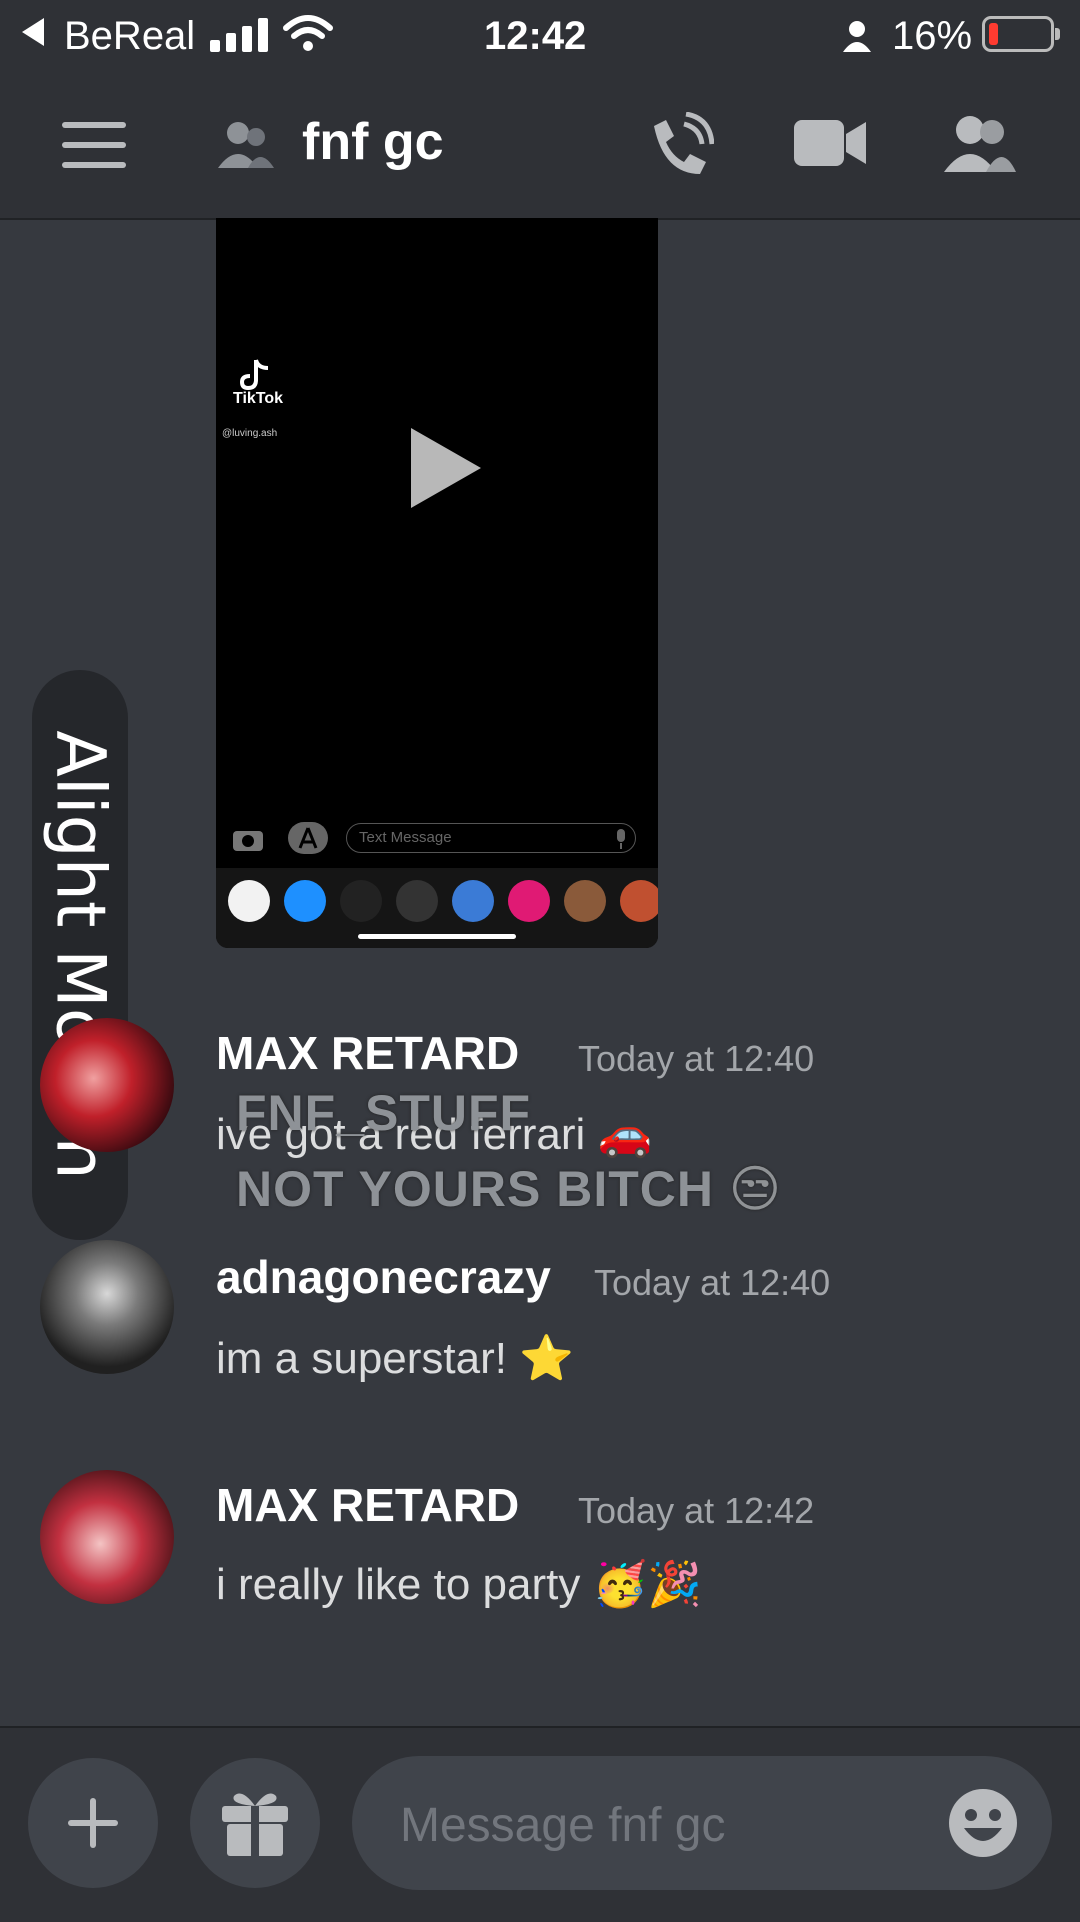  I want to click on overlay-caption-bottom: NOT YOURS BITCH 😒, so click(509, 1189).